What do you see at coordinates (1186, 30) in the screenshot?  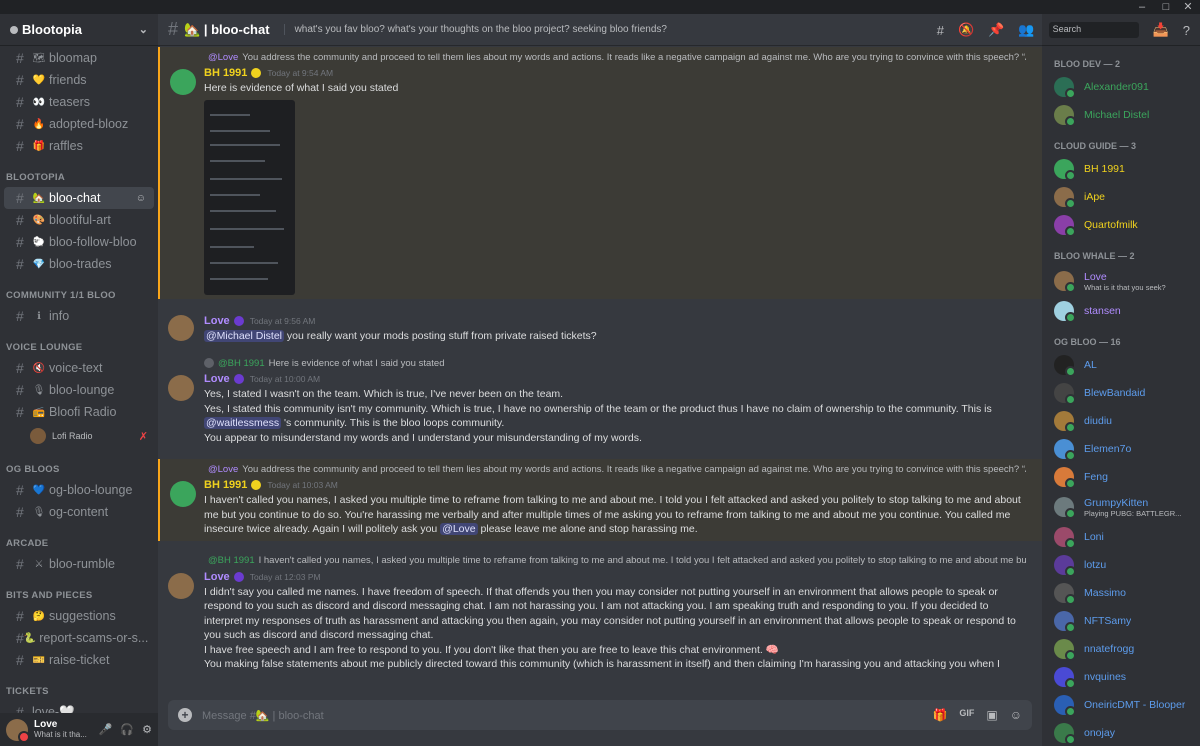 I see `help-icon: ?` at bounding box center [1186, 30].